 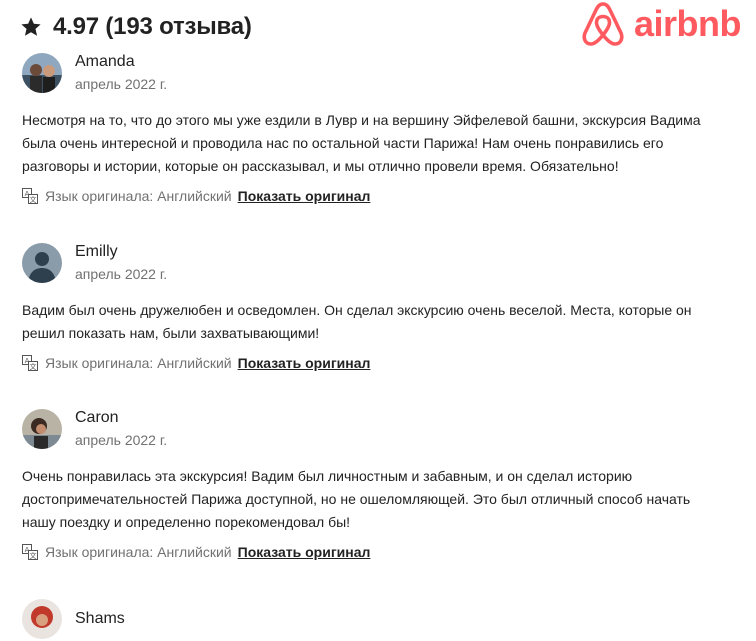 What do you see at coordinates (152, 26) in the screenshot?
I see `rating-title: 4.97 (193 отзыва)` at bounding box center [152, 26].